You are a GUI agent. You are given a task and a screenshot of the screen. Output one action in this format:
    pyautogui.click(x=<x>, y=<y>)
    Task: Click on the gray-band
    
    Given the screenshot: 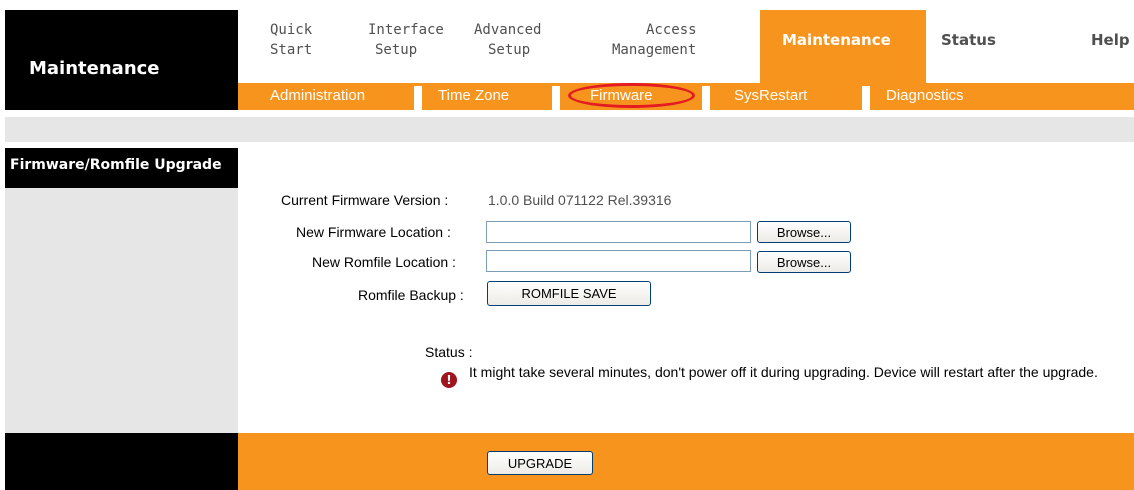 What is the action you would take?
    pyautogui.click(x=569, y=129)
    